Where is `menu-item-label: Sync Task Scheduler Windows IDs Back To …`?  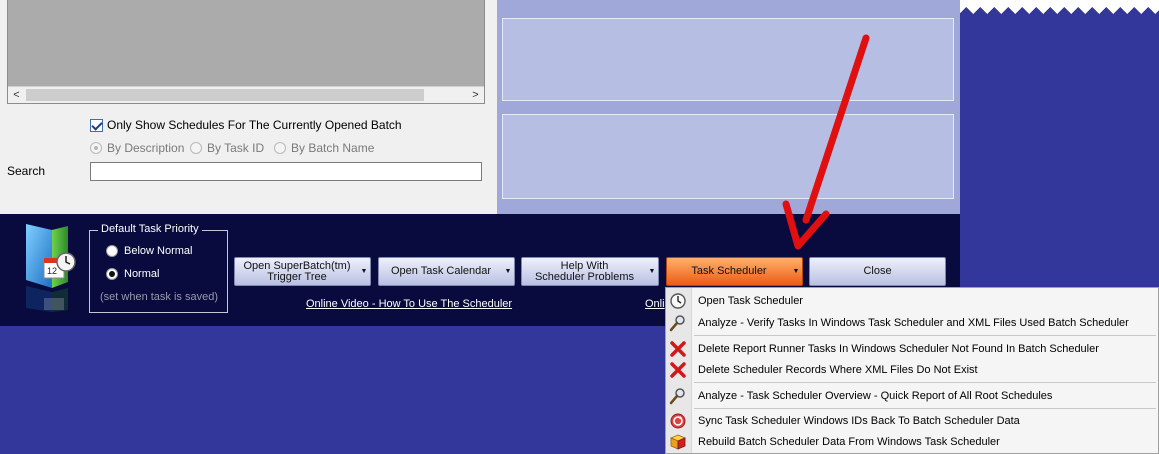
menu-item-label: Sync Task Scheduler Windows IDs Back To … is located at coordinates (859, 420).